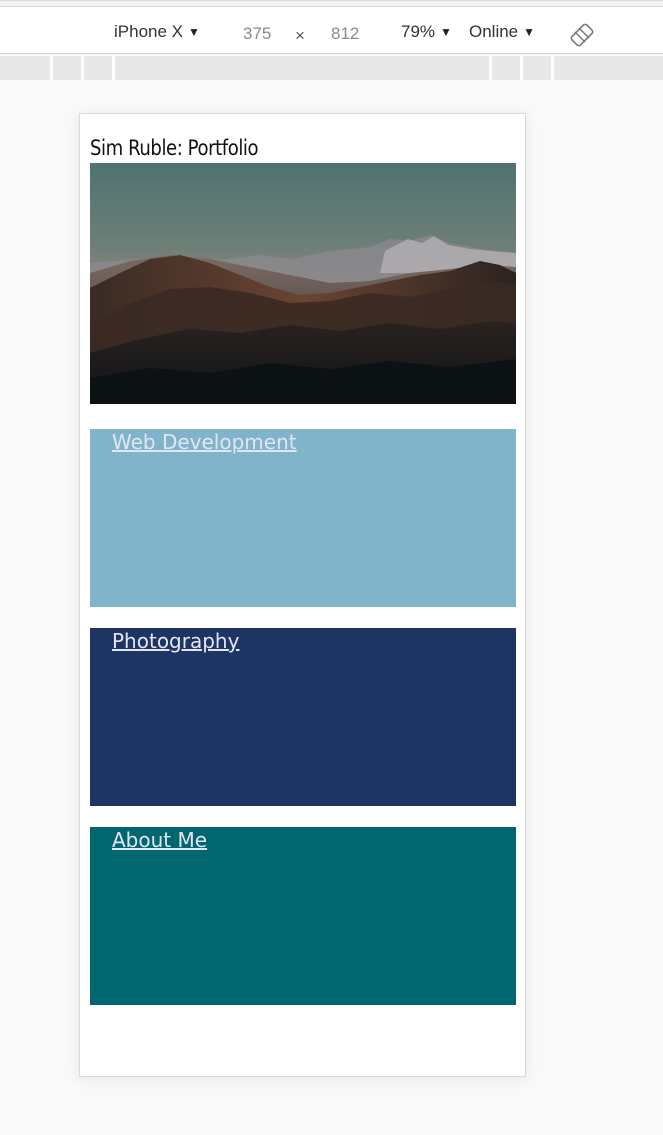 This screenshot has height=1135, width=663. Describe the element at coordinates (331, 68) in the screenshot. I see `media-query-bar` at that location.